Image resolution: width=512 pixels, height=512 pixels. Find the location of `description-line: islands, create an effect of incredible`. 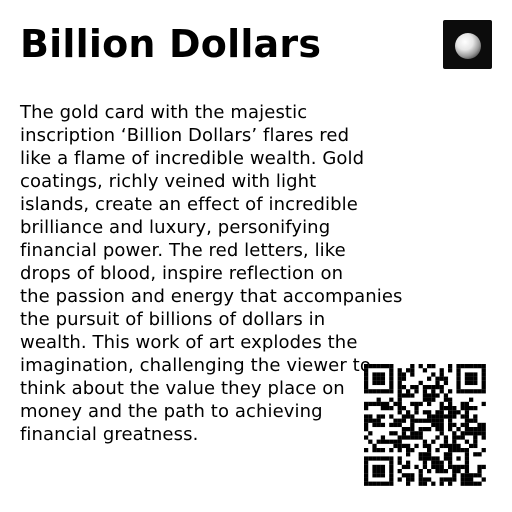

description-line: islands, create an effect of incredible is located at coordinates (189, 204).